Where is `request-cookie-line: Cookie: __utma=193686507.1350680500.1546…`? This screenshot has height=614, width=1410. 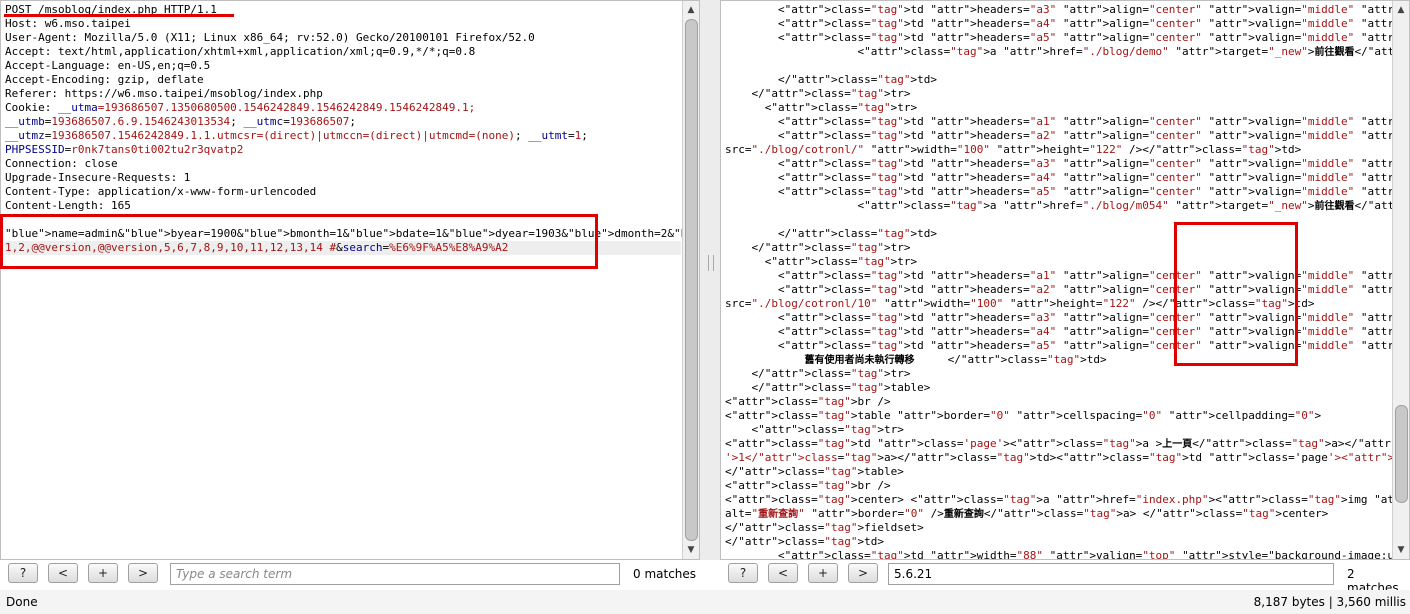 request-cookie-line: Cookie: __utma=193686507.1350680500.1546… is located at coordinates (240, 107).